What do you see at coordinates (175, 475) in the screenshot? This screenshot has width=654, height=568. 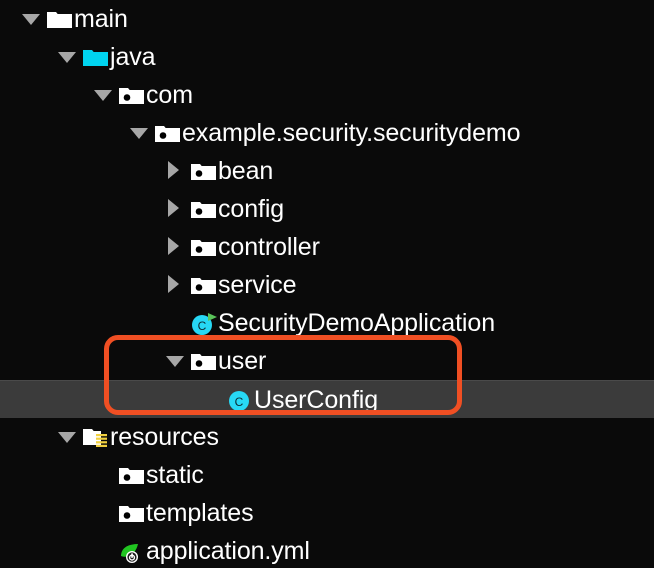 I see `tree-row-label: static` at bounding box center [175, 475].